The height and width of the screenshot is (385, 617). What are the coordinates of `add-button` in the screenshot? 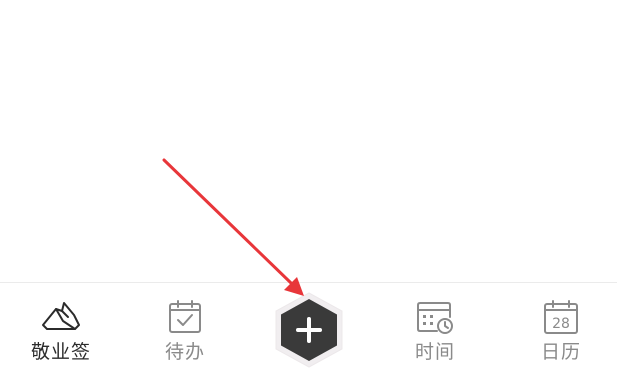 It's located at (309, 330).